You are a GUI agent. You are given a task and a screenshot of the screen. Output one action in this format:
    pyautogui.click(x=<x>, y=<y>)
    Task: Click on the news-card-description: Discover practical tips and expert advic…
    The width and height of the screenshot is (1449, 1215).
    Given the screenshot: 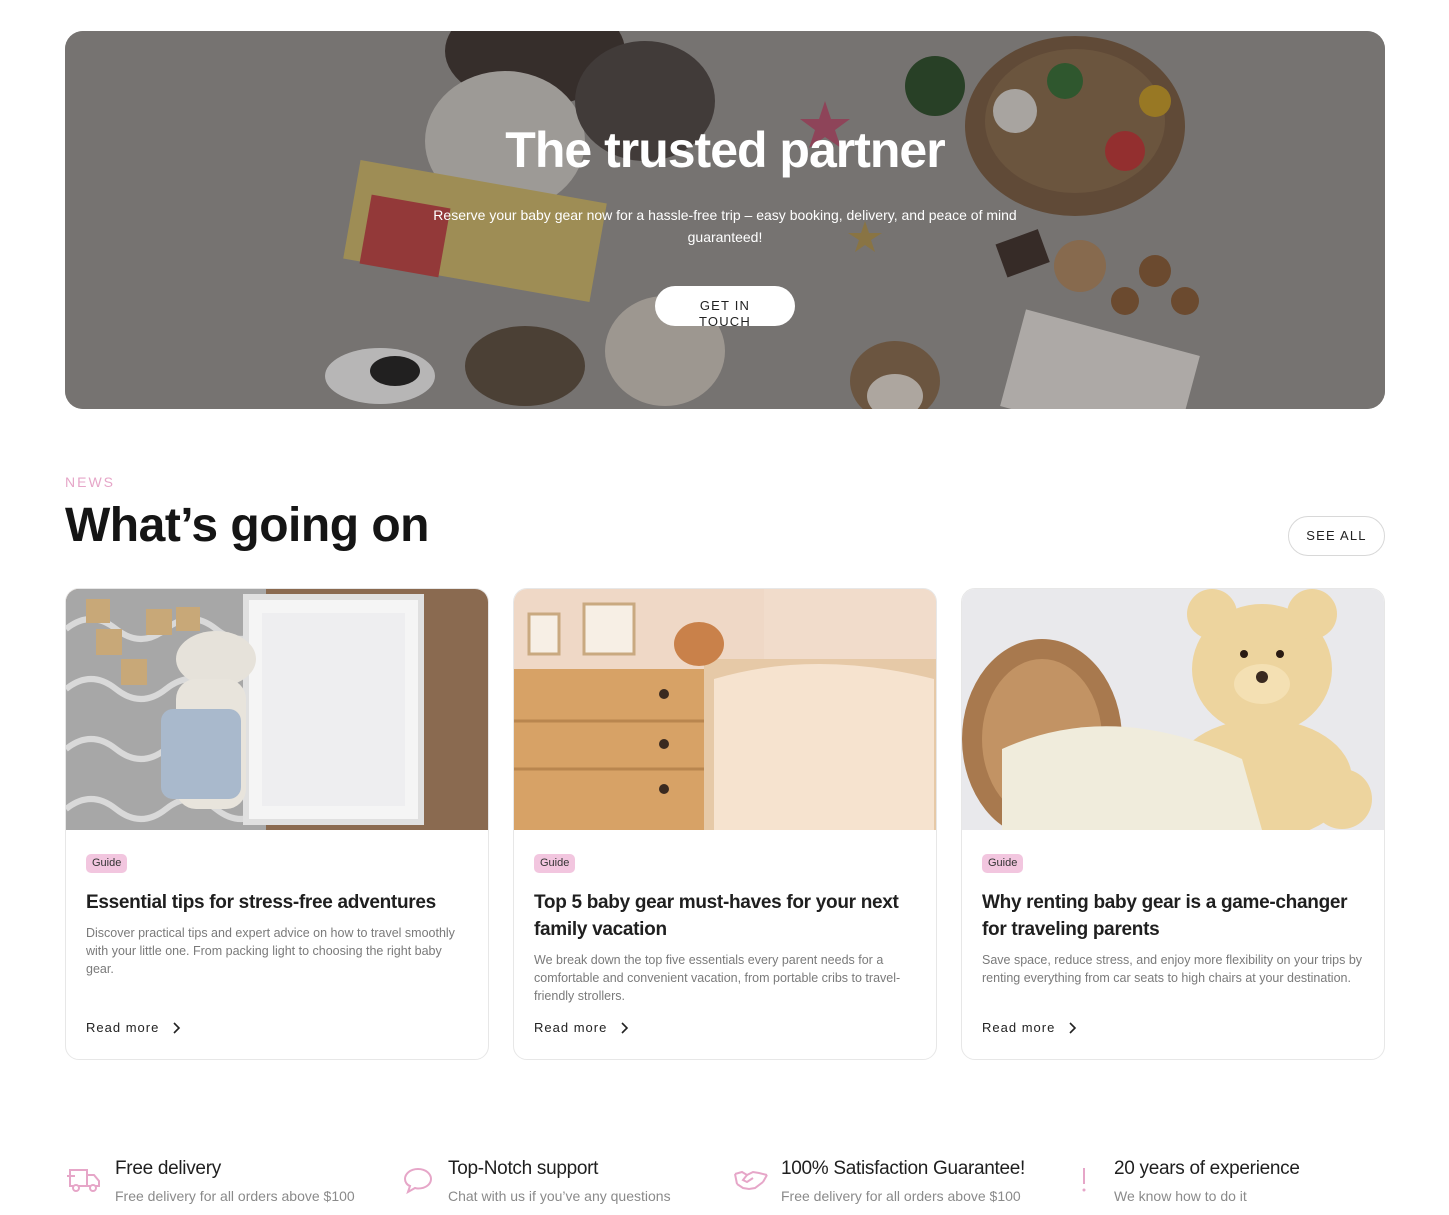 What is the action you would take?
    pyautogui.click(x=270, y=951)
    